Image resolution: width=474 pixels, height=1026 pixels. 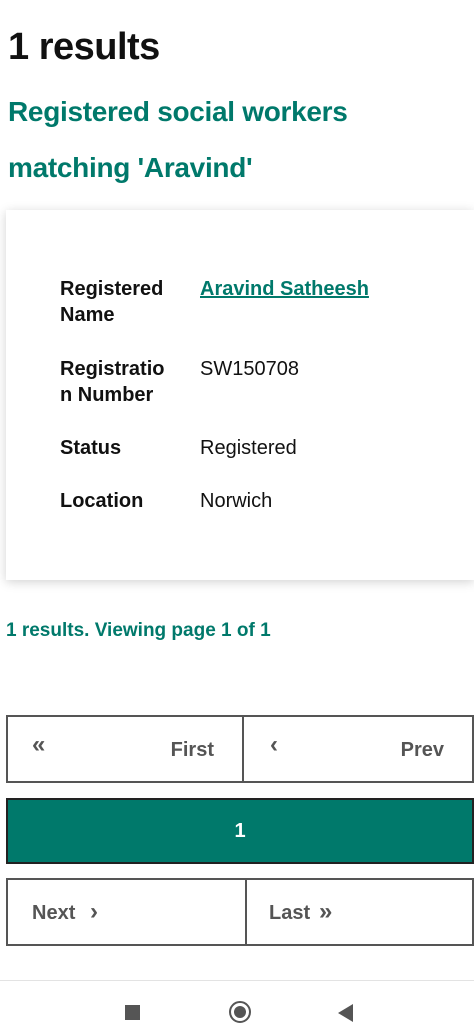 What do you see at coordinates (112, 382) in the screenshot?
I see `registration-number-label: Registration Number` at bounding box center [112, 382].